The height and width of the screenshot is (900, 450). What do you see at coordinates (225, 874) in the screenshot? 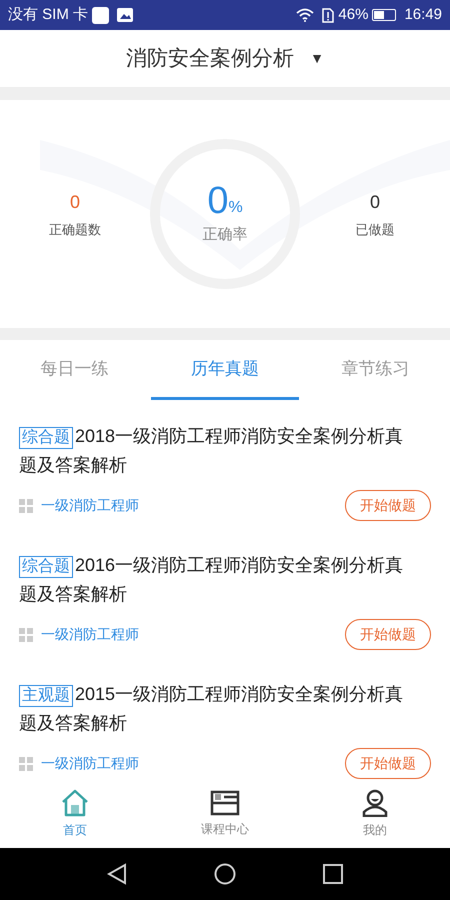
I see `home-button-icon` at bounding box center [225, 874].